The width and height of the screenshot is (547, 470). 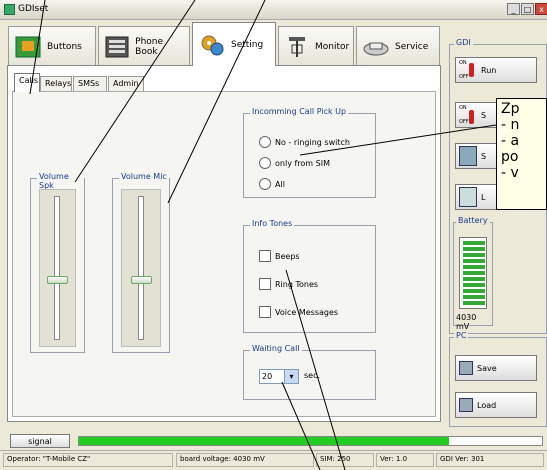 I want to click on battery-voltage: 4030 mV, so click(x=466, y=322).